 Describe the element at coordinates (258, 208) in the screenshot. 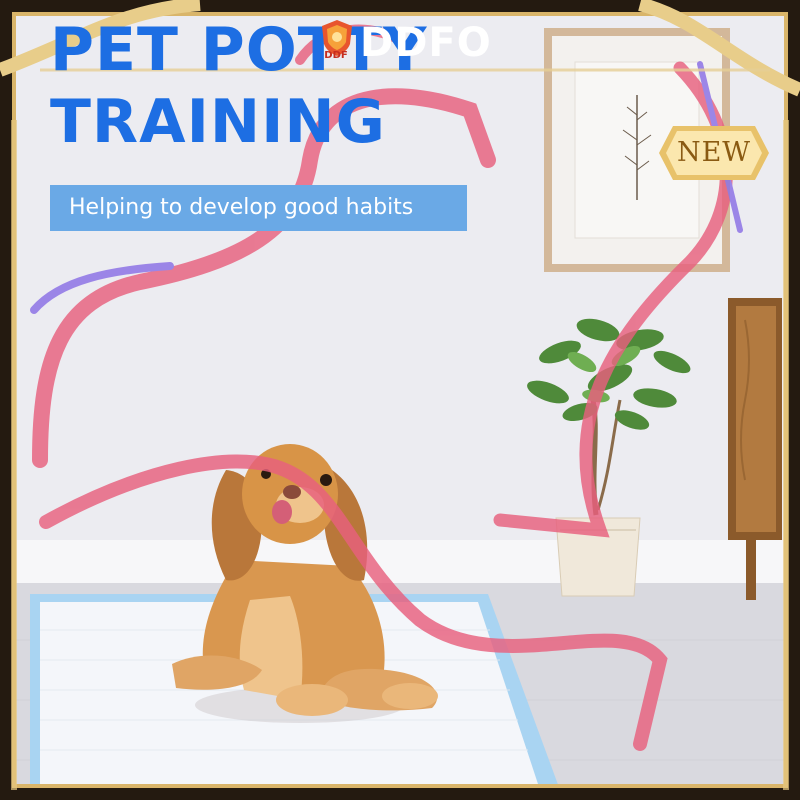

I see `tagline-banner: Helping to develop good habits` at that location.